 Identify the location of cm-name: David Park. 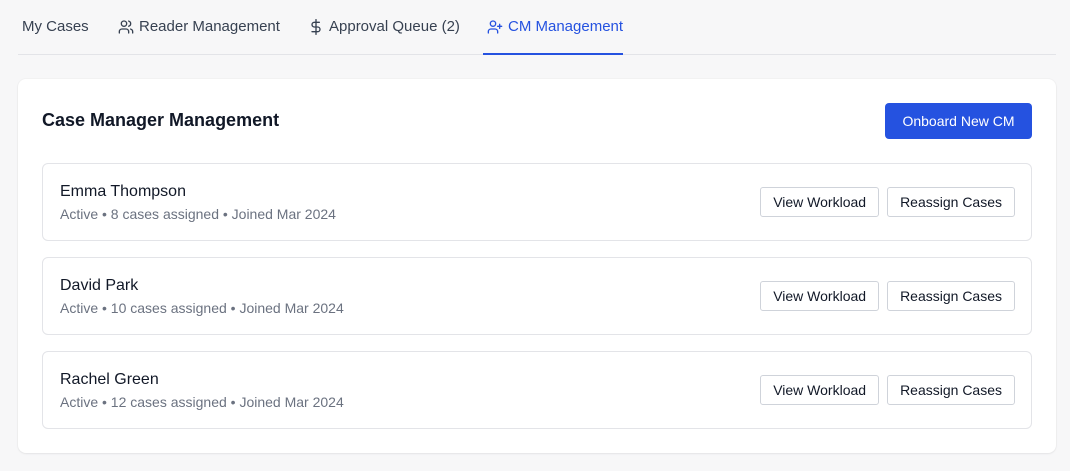
(99, 285).